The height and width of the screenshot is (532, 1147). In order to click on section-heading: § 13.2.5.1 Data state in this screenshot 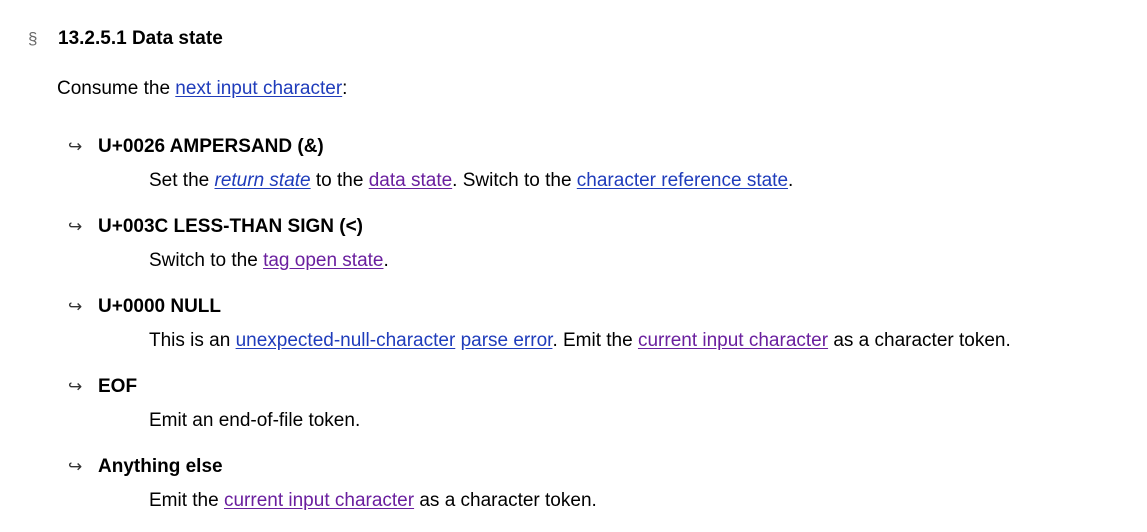, I will do `click(125, 39)`.